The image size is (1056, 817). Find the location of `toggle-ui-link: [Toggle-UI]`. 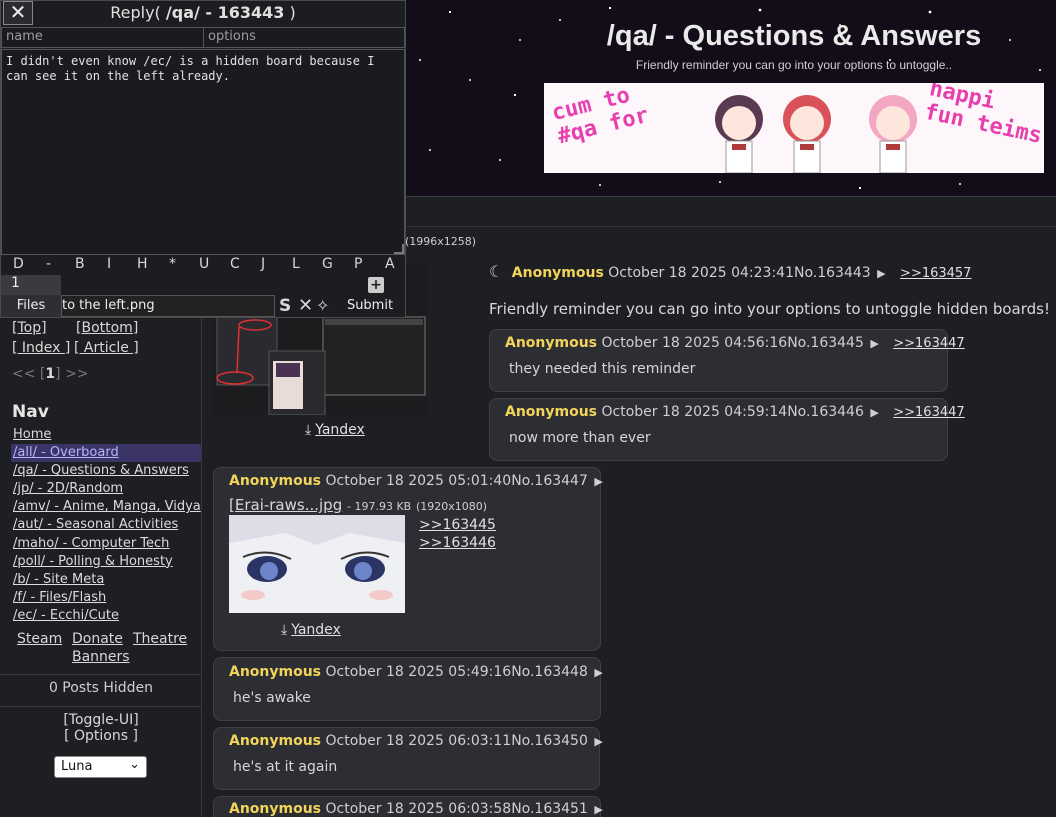

toggle-ui-link: [Toggle-UI] is located at coordinates (100, 720).